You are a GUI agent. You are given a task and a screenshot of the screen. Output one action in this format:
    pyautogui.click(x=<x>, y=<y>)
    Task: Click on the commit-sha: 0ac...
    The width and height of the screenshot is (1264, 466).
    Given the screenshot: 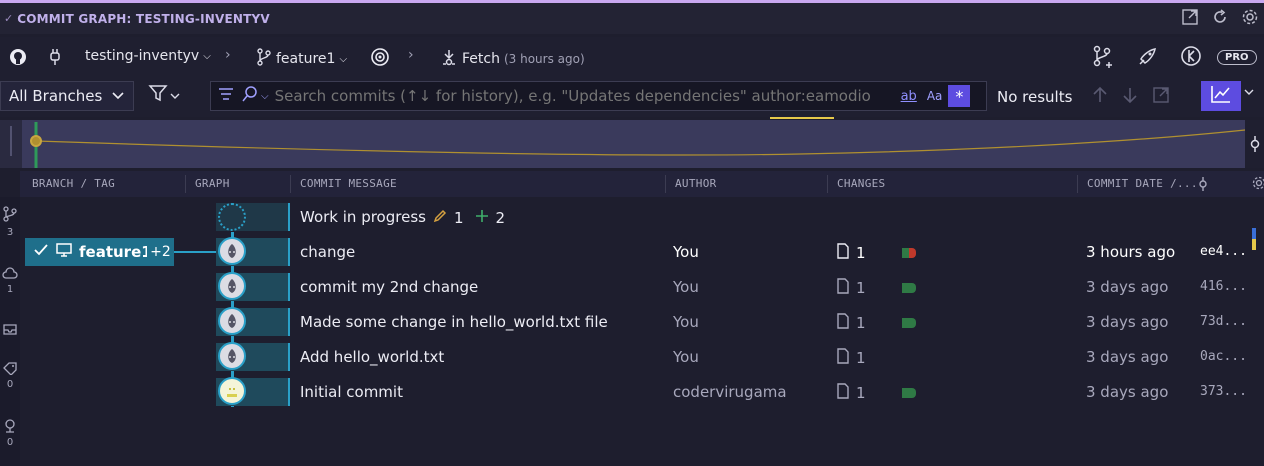 What is the action you would take?
    pyautogui.click(x=1223, y=356)
    